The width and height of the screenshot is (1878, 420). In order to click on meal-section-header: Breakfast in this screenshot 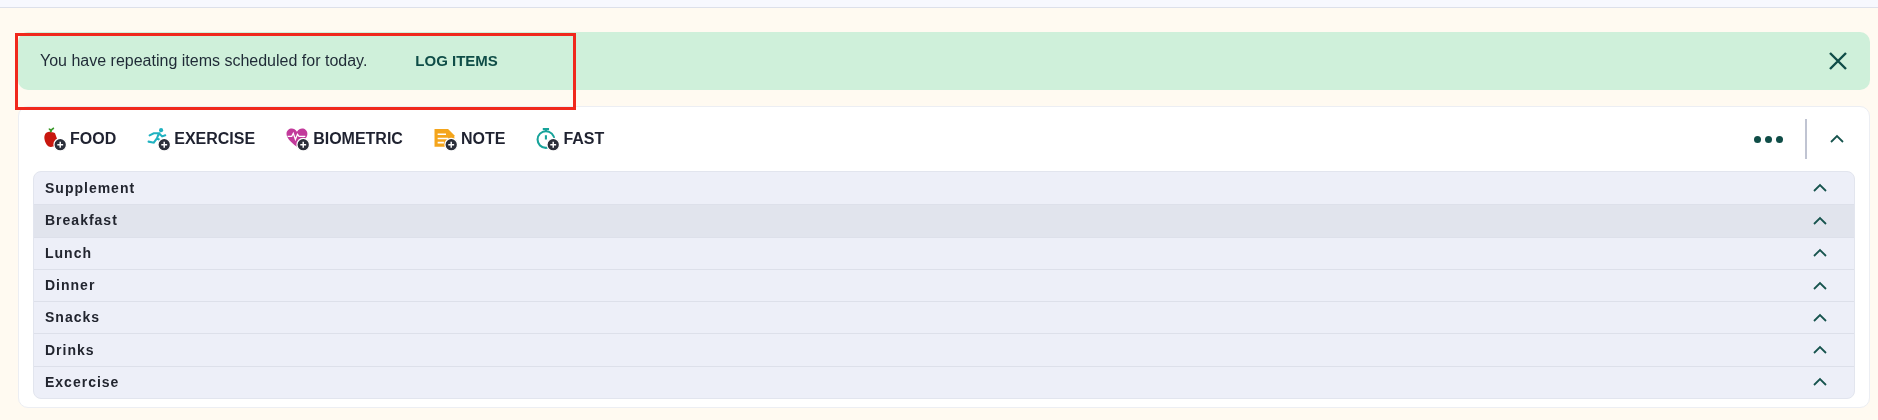, I will do `click(944, 220)`.